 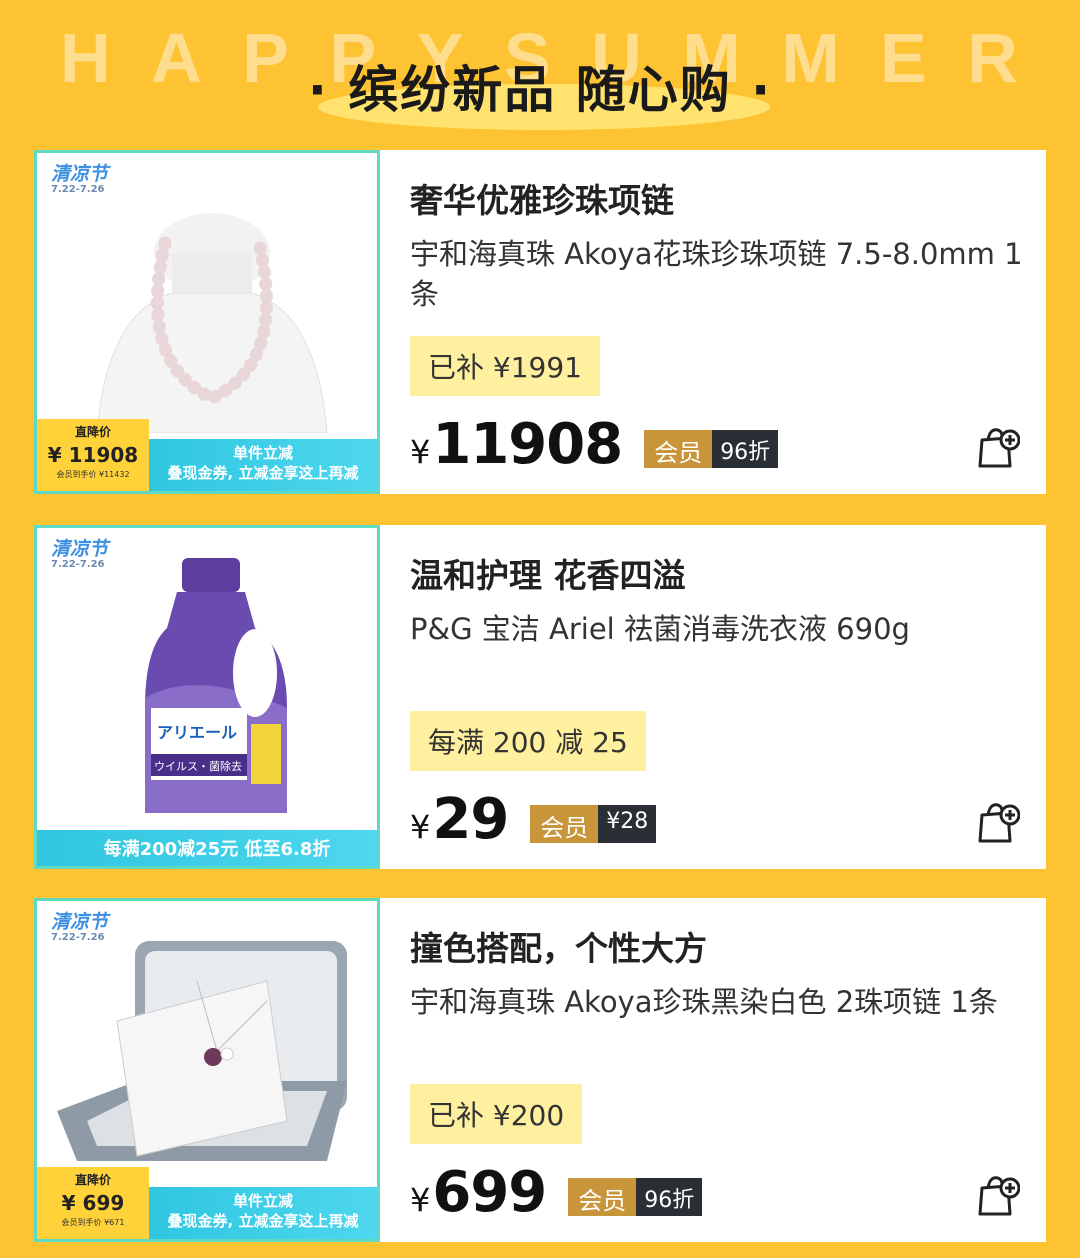 I want to click on product-headline: 撞色搭配，个性大方, so click(x=558, y=948).